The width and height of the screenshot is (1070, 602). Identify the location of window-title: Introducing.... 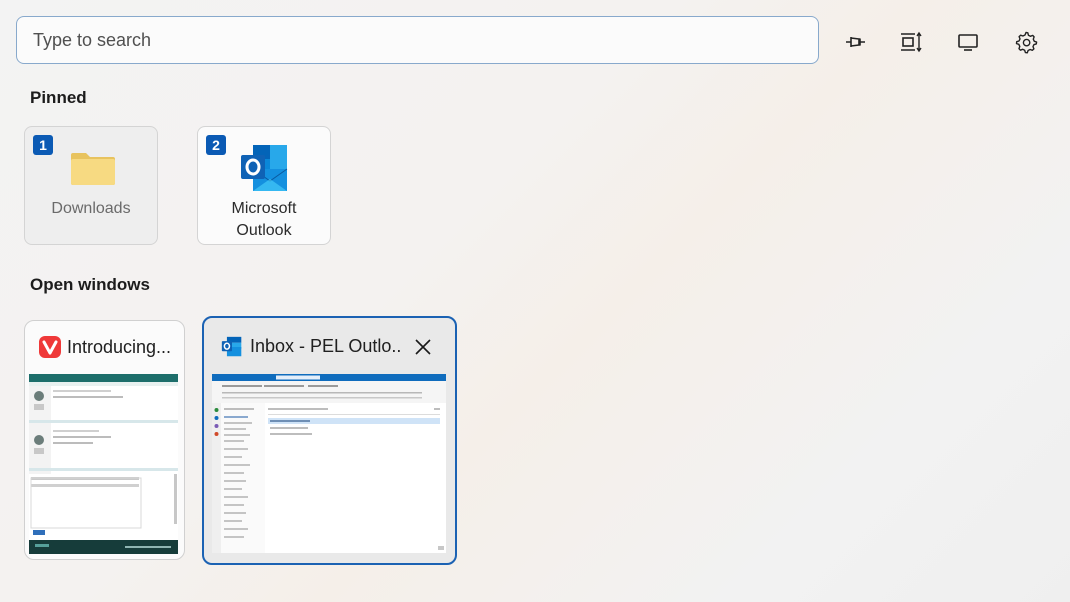
(119, 347).